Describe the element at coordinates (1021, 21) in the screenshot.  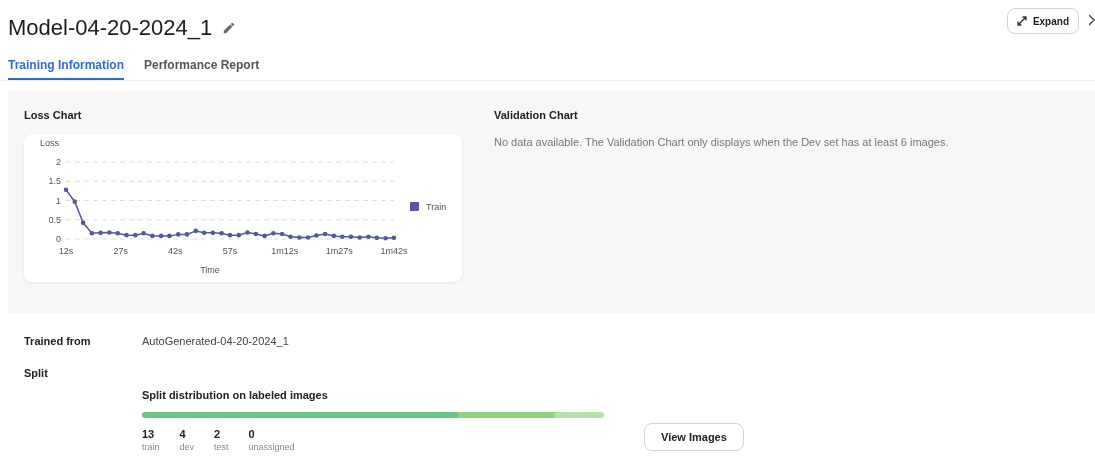
I see `expand-icon` at that location.